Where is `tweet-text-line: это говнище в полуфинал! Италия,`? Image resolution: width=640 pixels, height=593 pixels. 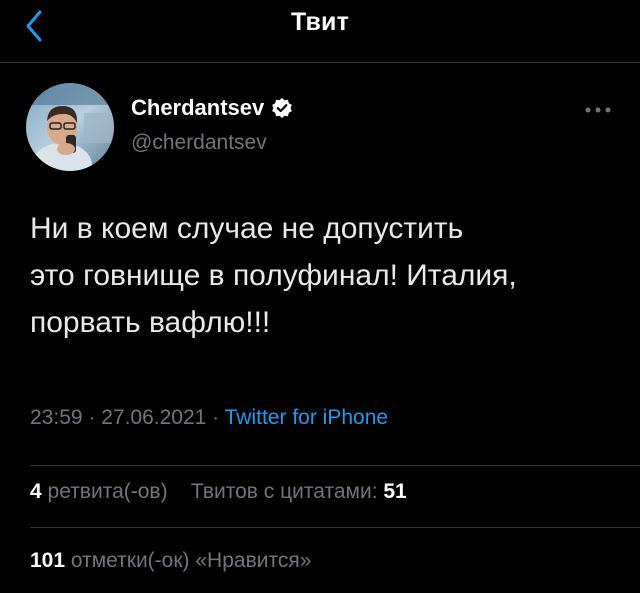
tweet-text-line: это говнище в полуфинал! Италия, is located at coordinates (273, 275).